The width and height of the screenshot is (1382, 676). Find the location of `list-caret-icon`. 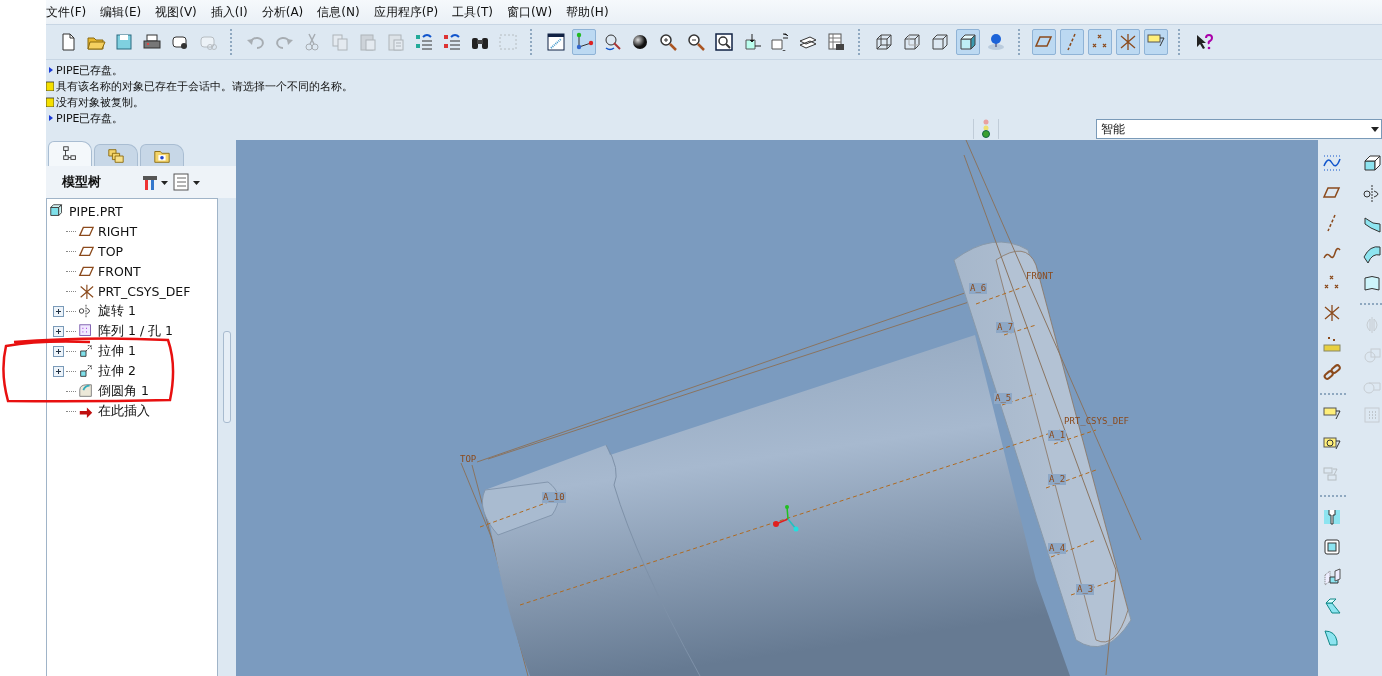

list-caret-icon is located at coordinates (187, 182).